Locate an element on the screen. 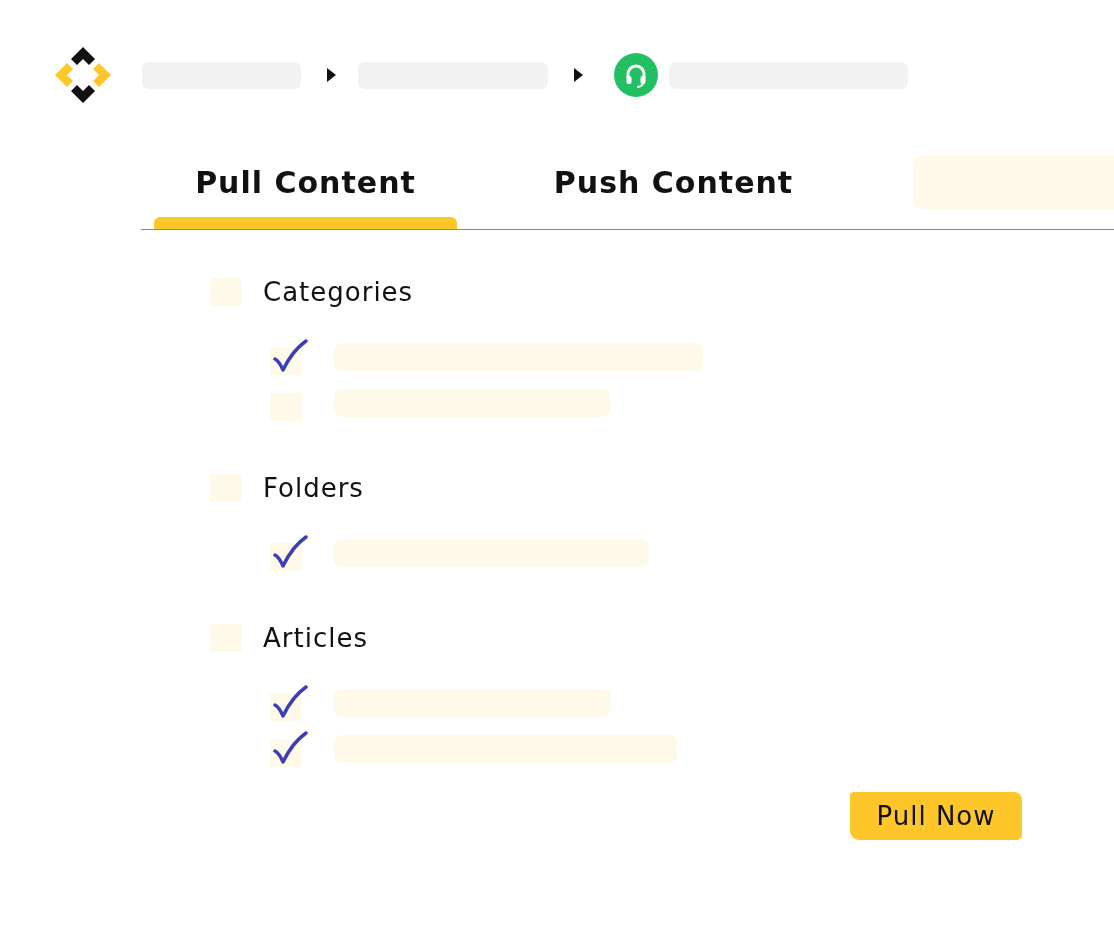 This screenshot has height=929, width=1114. section-label: Articles is located at coordinates (315, 638).